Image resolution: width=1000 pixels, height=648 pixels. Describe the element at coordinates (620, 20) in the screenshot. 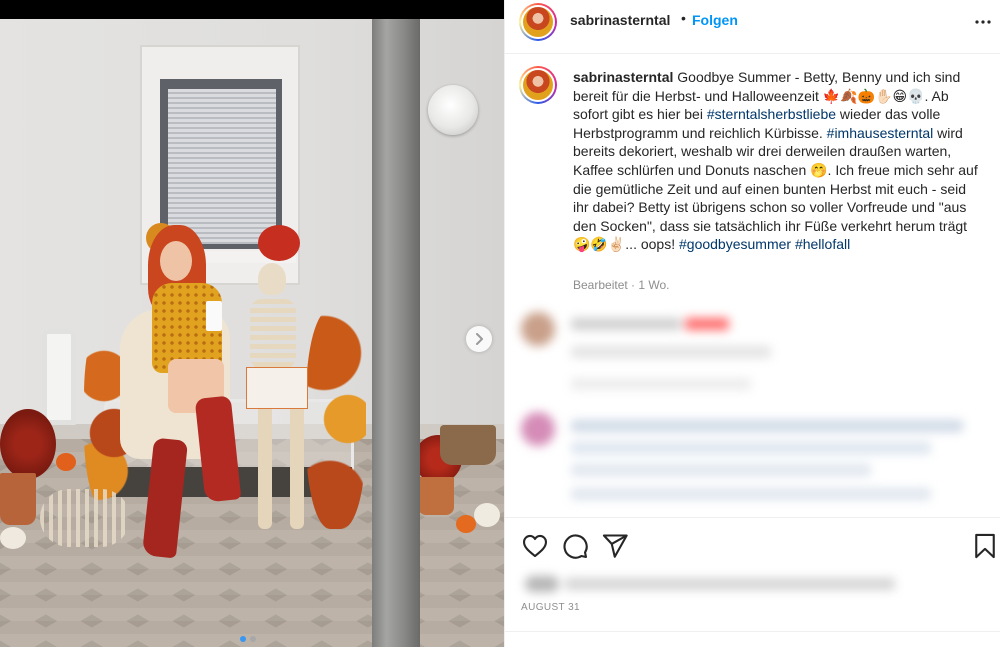

I see `author-username: sabrinasterntal` at that location.